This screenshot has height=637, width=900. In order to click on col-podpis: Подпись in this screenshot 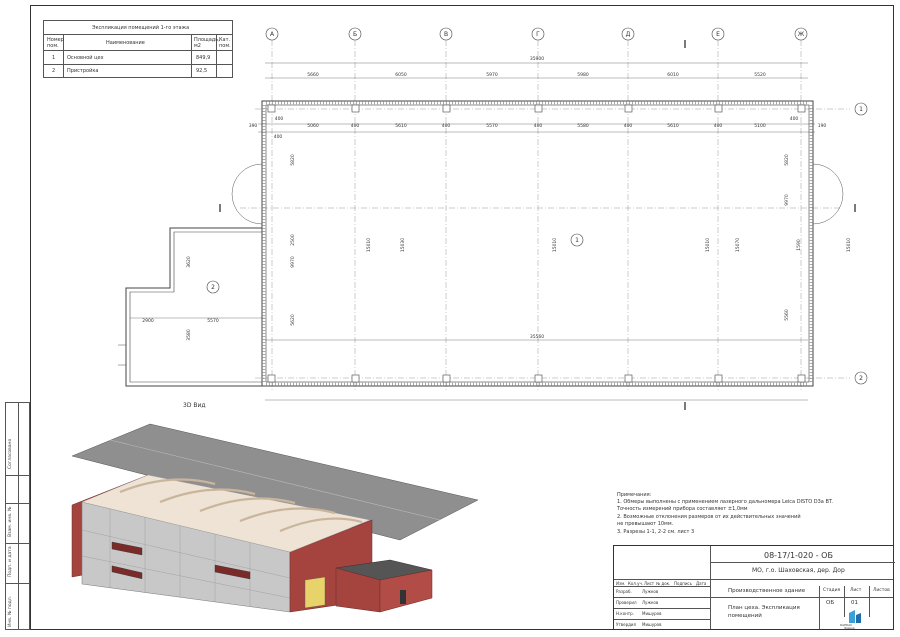, I will do `click(683, 583)`.